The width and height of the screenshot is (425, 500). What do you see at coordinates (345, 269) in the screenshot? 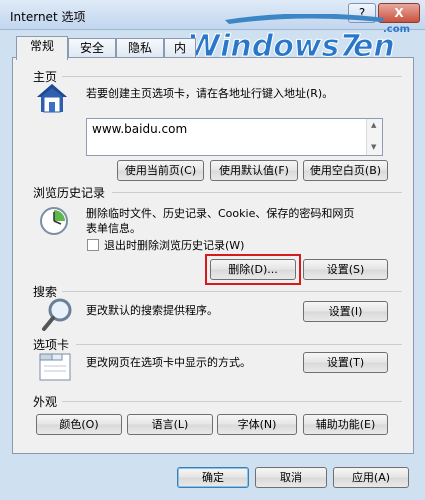
I see `history-settings-button: 设置(S)` at bounding box center [345, 269].